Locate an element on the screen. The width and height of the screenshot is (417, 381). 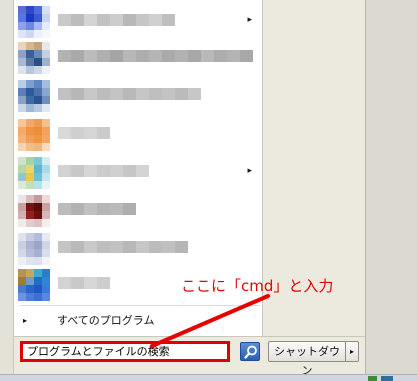
annotation-text: ここに「cmd」と入力 is located at coordinates (257, 286).